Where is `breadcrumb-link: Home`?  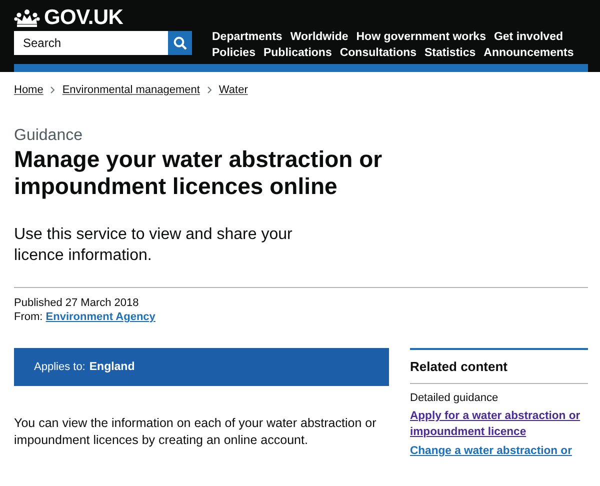 breadcrumb-link: Home is located at coordinates (29, 90).